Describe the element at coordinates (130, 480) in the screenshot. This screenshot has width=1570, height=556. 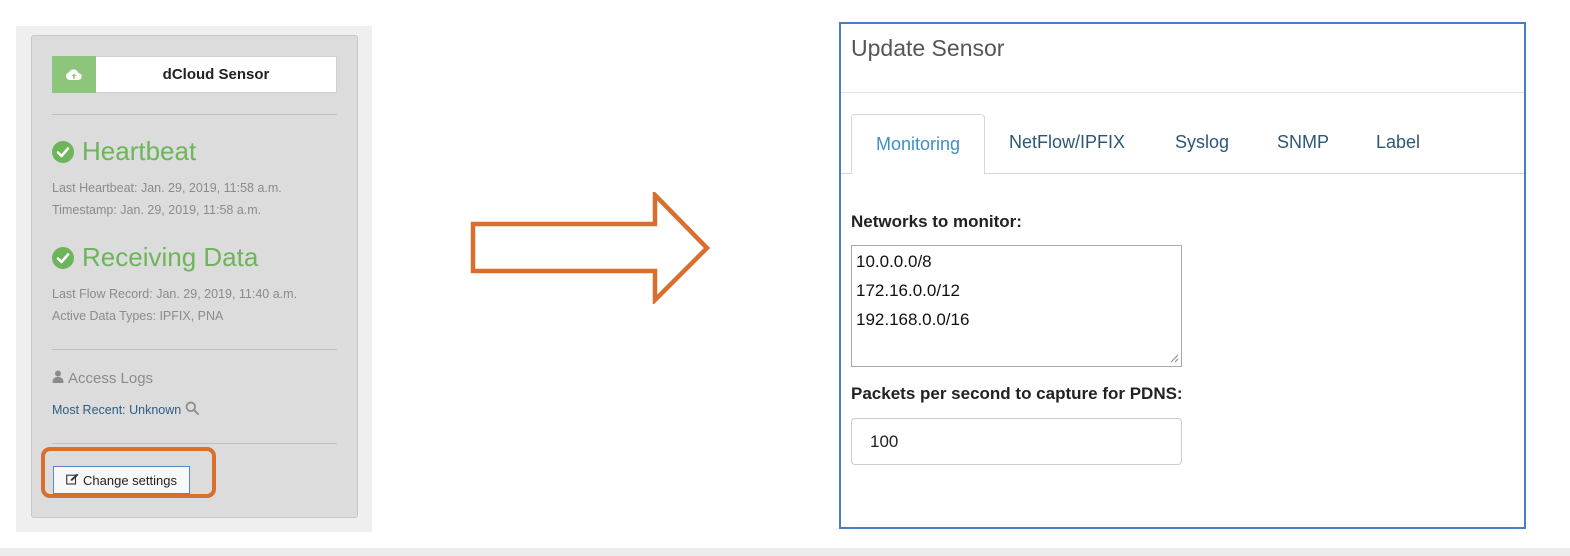
I see `change-settings-label: Change settings` at that location.